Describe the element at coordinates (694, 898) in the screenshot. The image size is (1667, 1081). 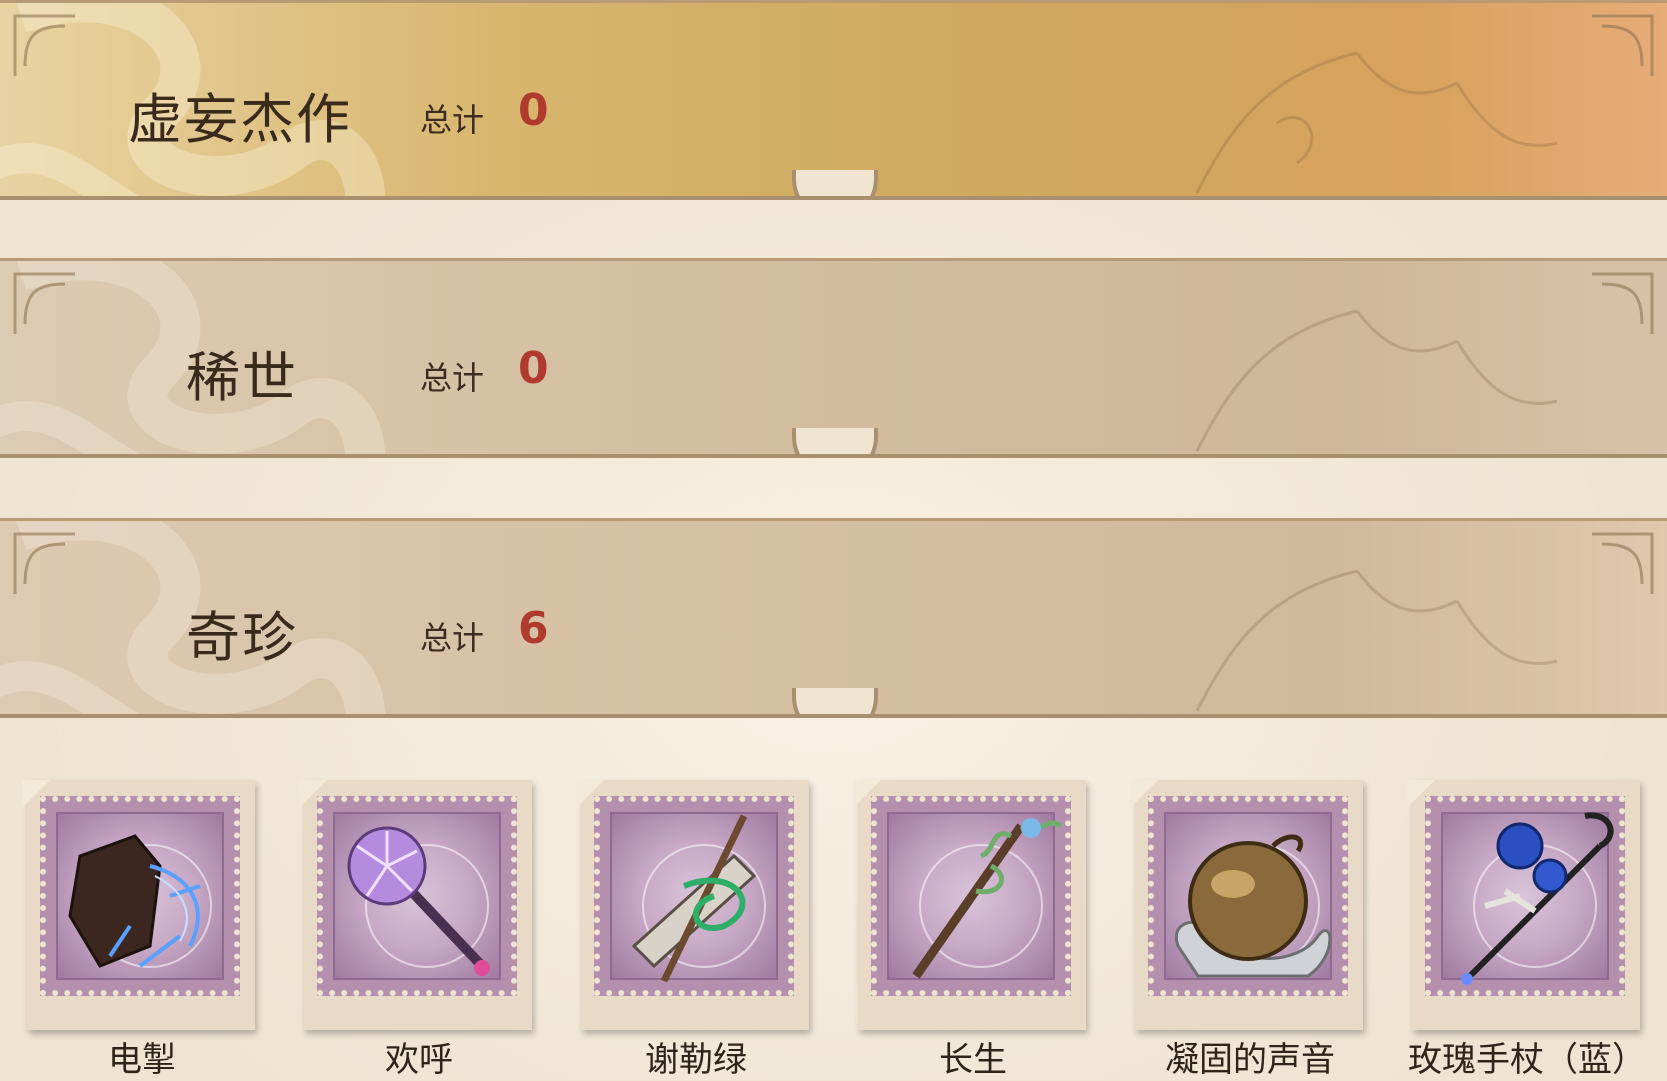
I see `green-staff-icon` at that location.